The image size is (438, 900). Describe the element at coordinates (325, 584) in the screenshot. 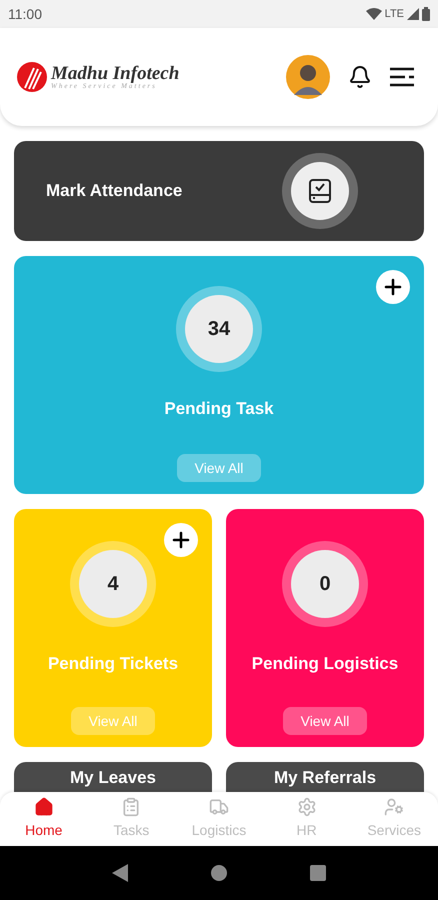

I see `count-text: 0` at that location.